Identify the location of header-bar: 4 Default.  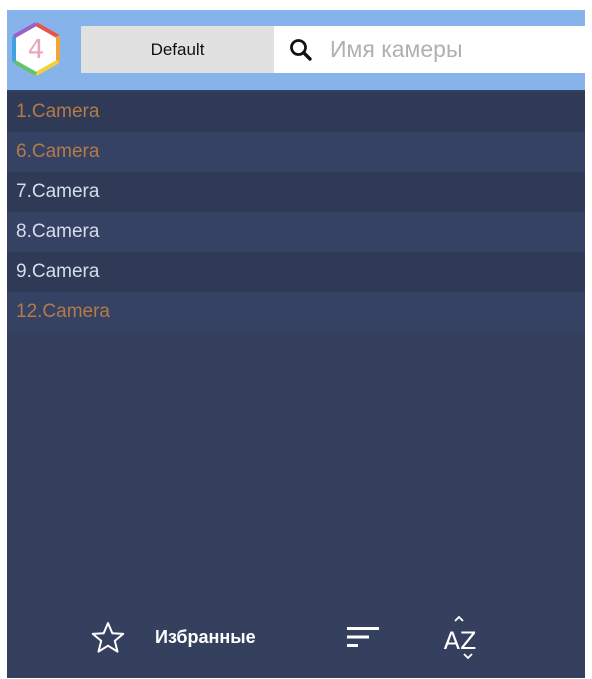
(296, 50).